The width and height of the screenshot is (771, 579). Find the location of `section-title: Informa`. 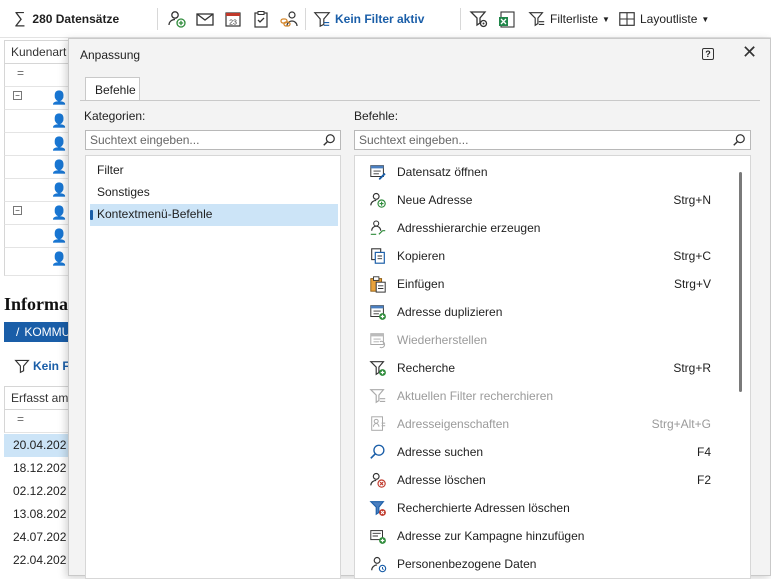

section-title: Informa is located at coordinates (36, 304).